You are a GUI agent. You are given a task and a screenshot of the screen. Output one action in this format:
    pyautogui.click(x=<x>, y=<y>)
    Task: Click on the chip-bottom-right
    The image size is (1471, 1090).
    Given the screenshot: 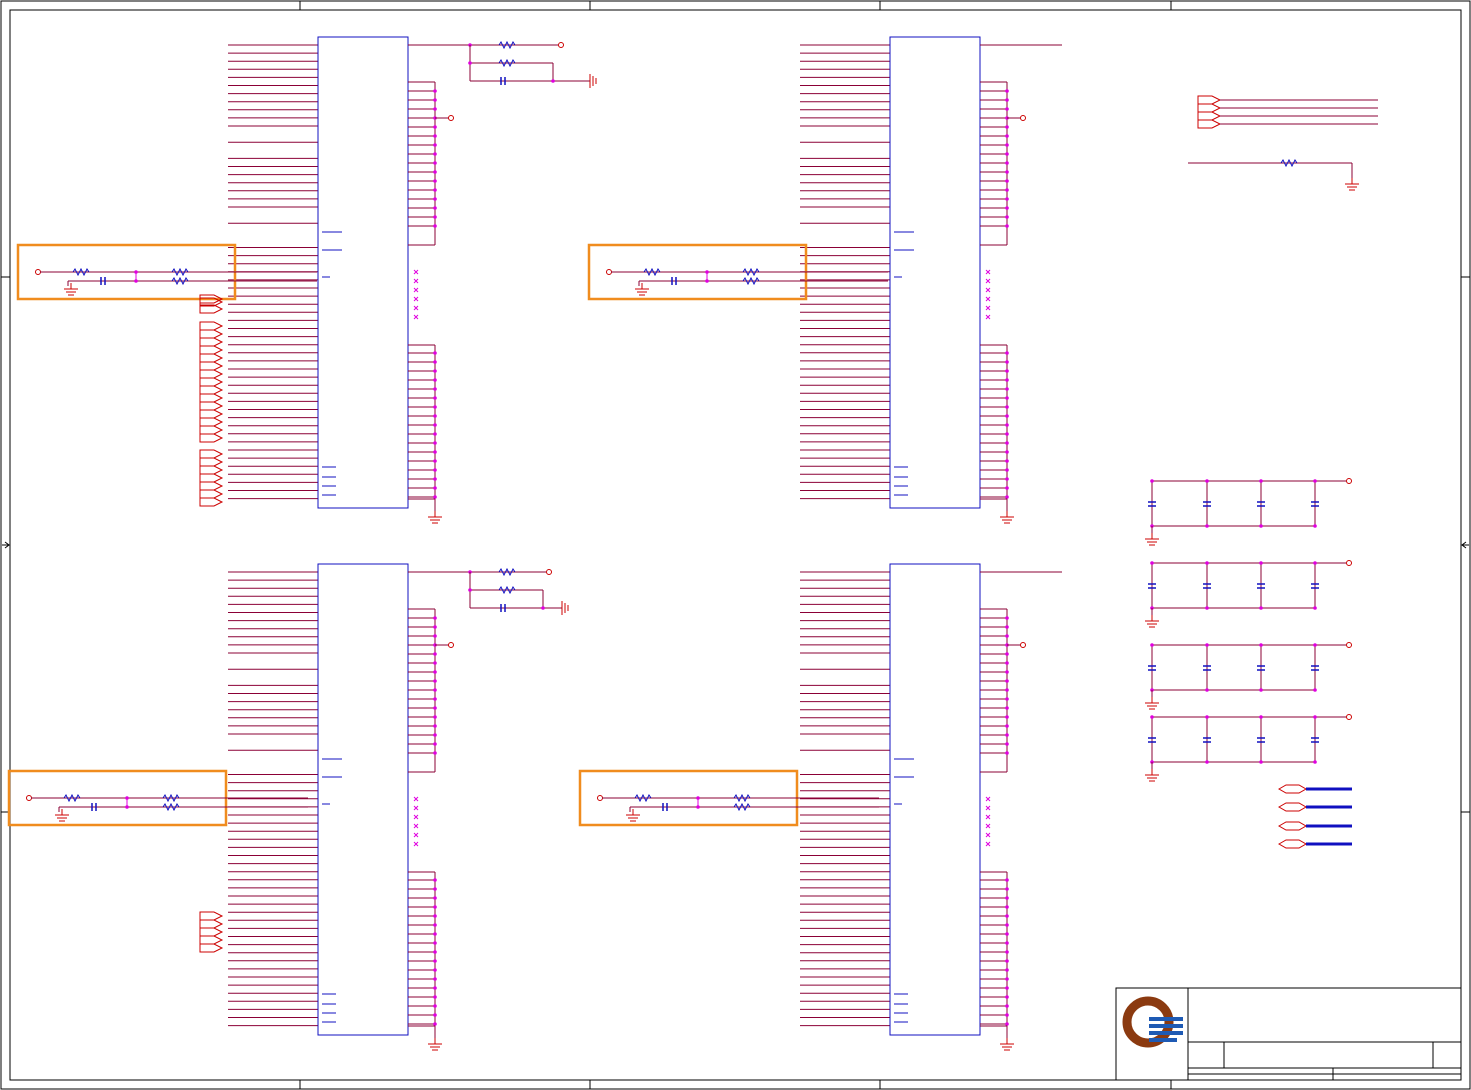 What is the action you would take?
    pyautogui.click(x=820, y=807)
    